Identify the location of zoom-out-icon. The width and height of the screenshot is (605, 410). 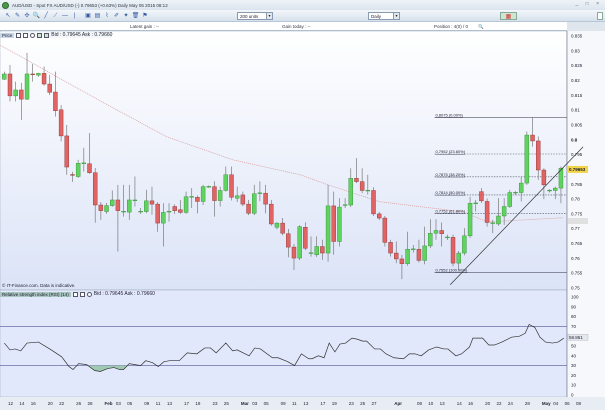
(40, 35).